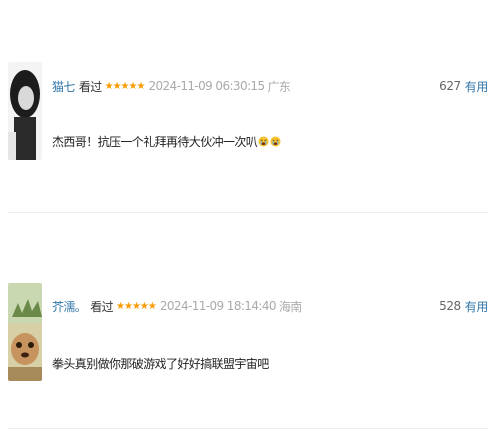  Describe the element at coordinates (463, 86) in the screenshot. I see `vote-area: 627 有用` at that location.